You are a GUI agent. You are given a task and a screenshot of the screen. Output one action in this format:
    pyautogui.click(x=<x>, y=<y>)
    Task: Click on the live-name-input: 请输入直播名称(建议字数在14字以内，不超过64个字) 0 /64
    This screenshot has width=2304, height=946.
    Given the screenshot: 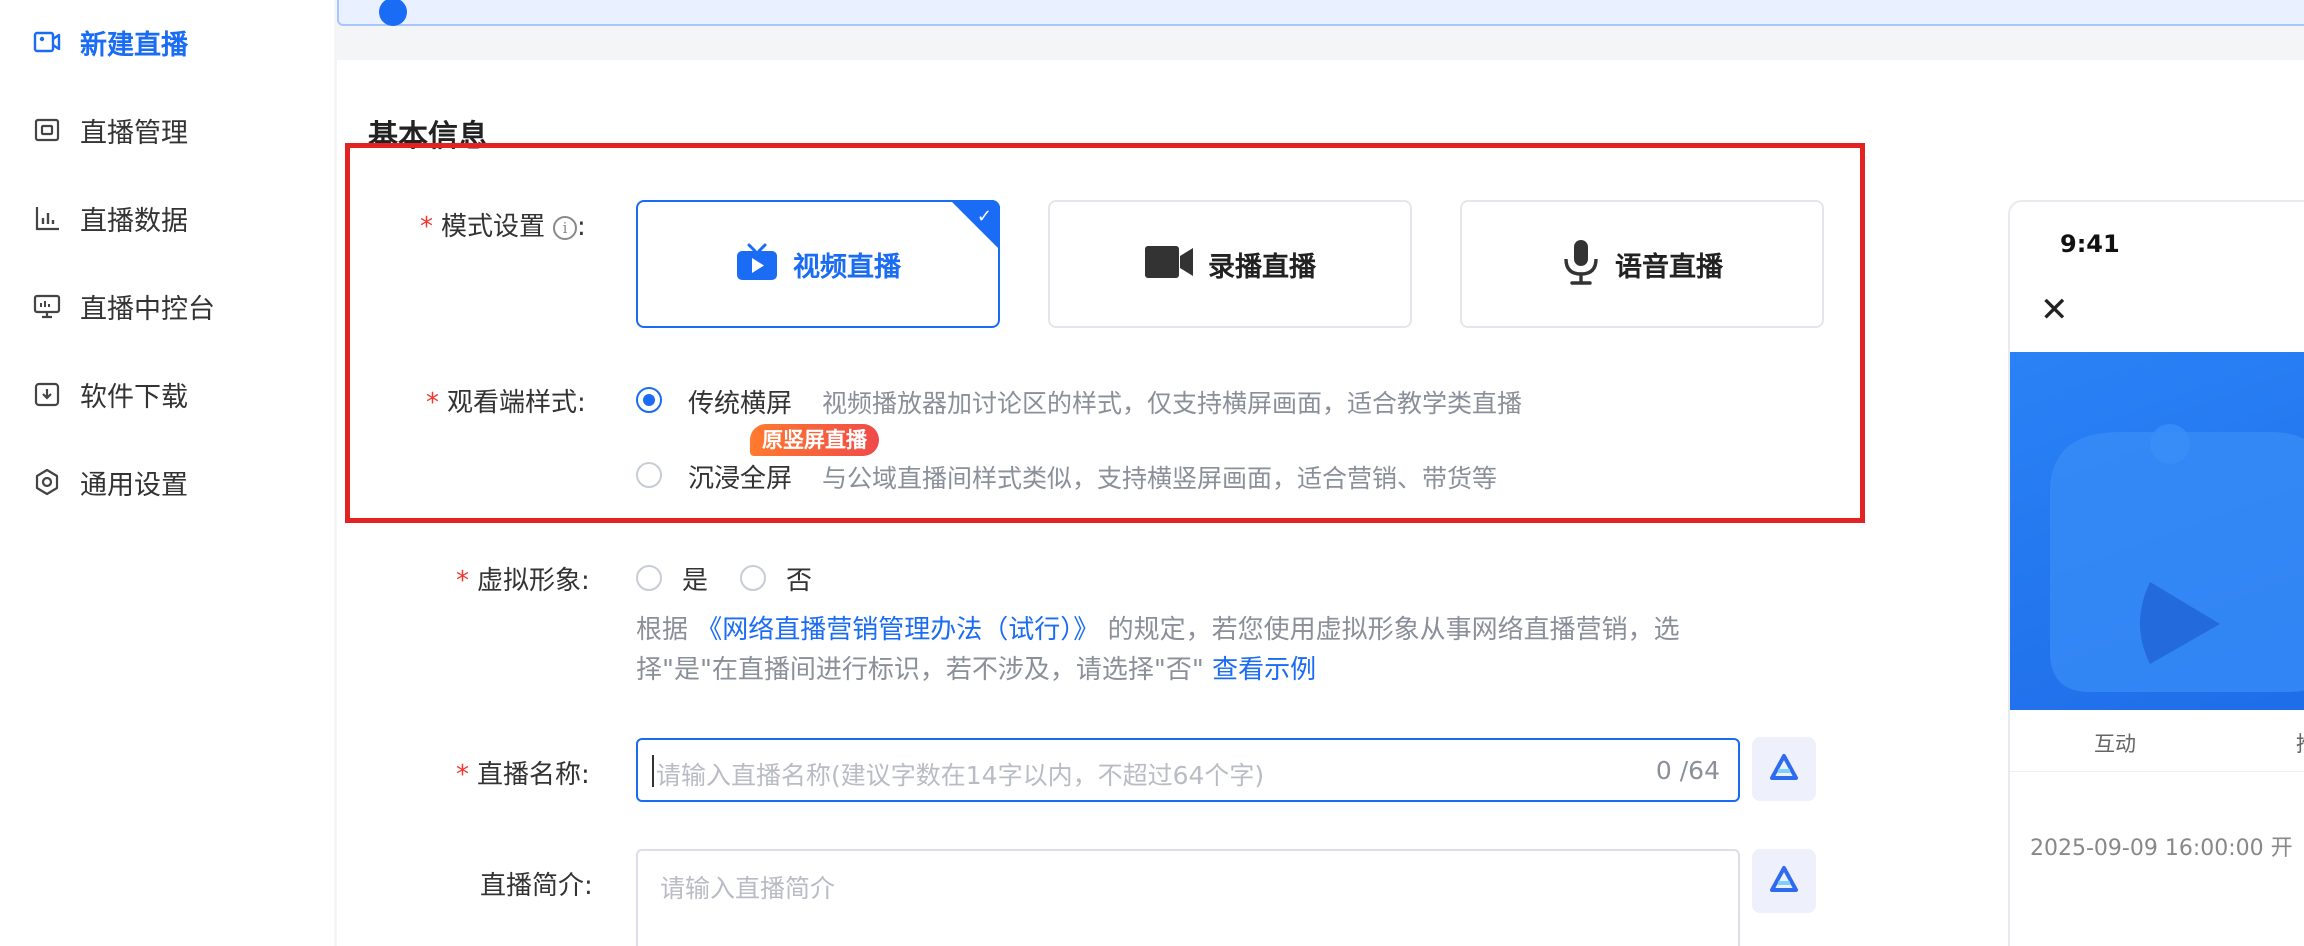 What is the action you would take?
    pyautogui.click(x=1188, y=770)
    